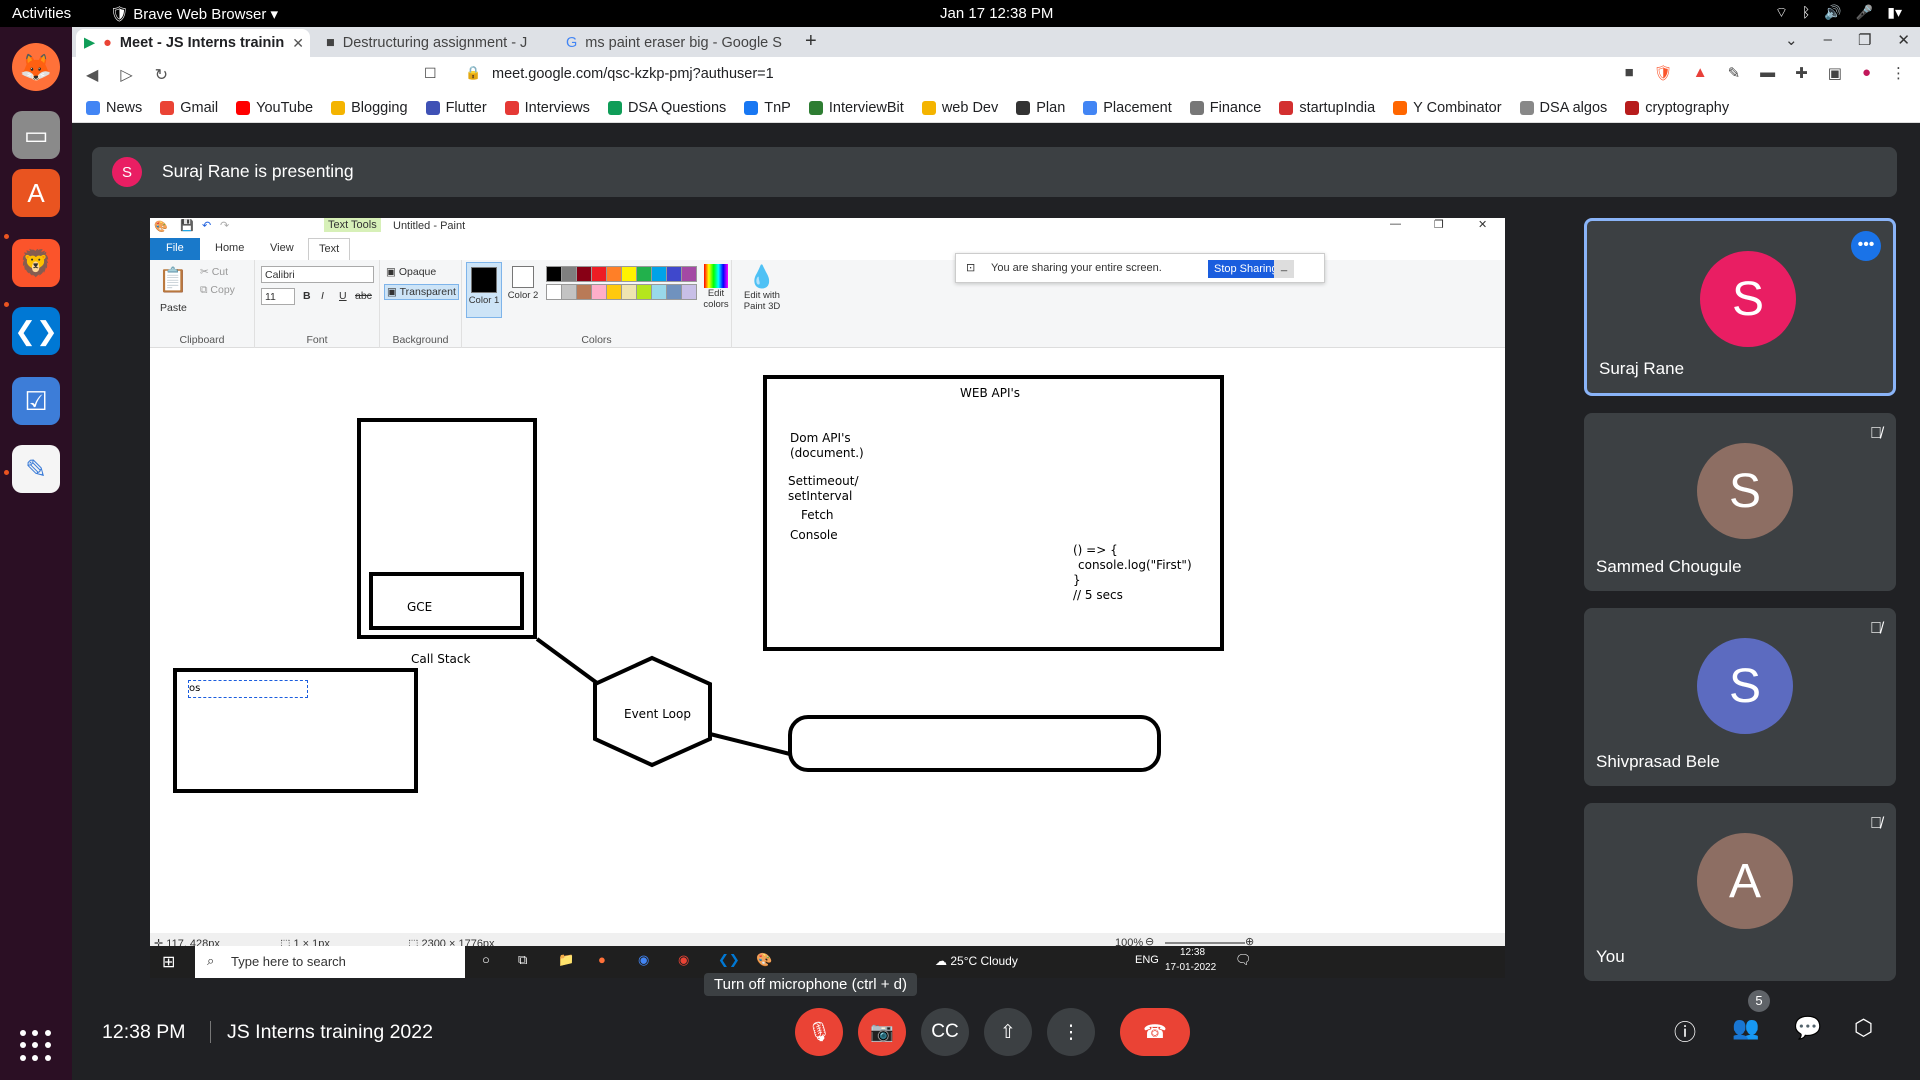 The height and width of the screenshot is (1080, 1920). Describe the element at coordinates (187, 225) in the screenshot. I see `save-icon: 💾` at that location.